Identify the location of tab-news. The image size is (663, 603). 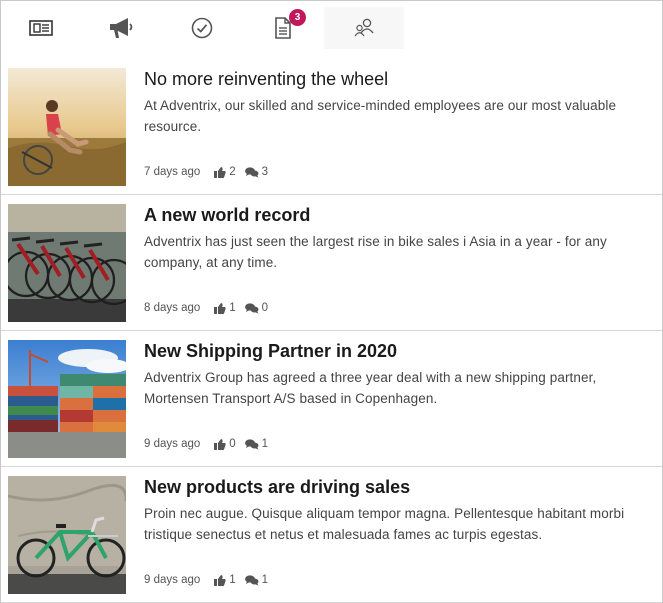
(41, 28).